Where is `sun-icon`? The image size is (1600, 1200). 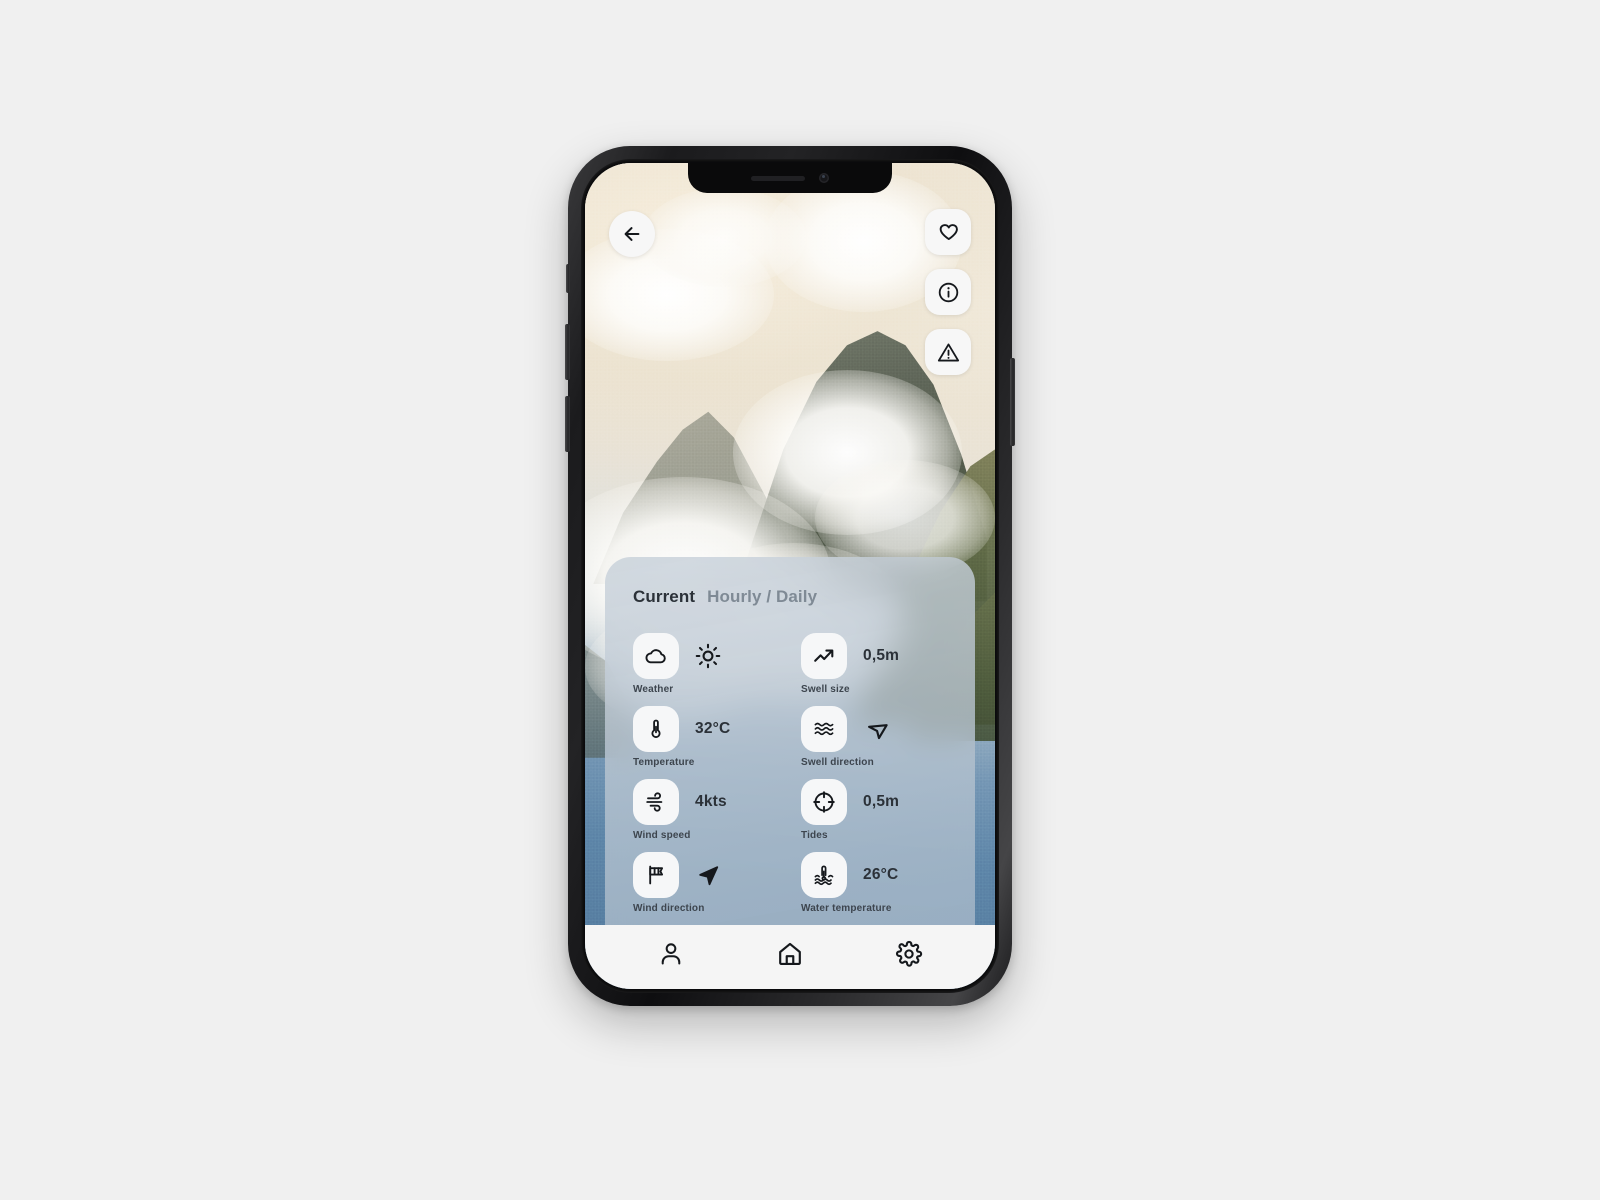 sun-icon is located at coordinates (708, 656).